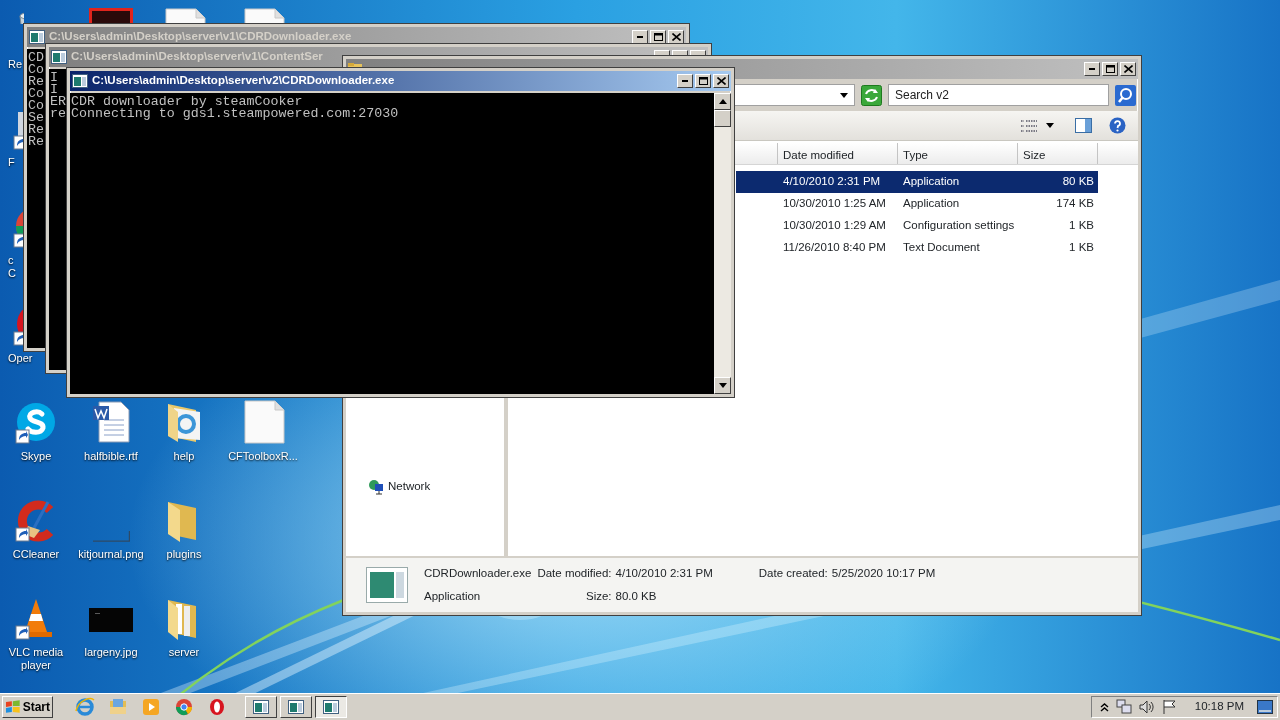 The image size is (1280, 720). What do you see at coordinates (36, 527) in the screenshot?
I see `desktop-shortcut: CCleaner` at bounding box center [36, 527].